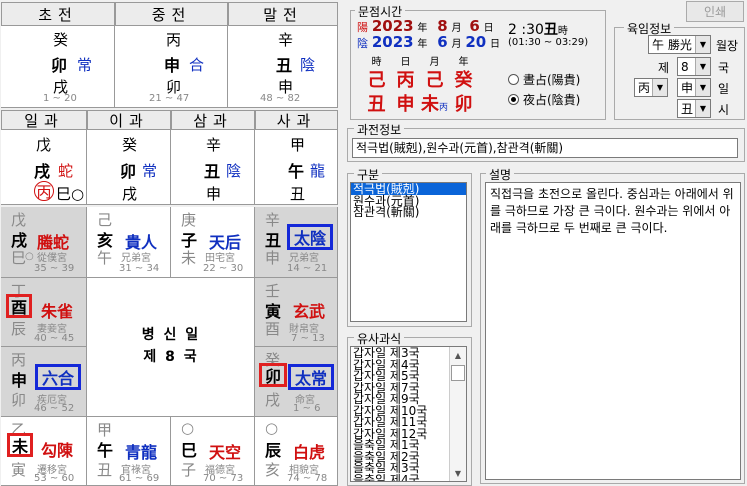 This screenshot has width=747, height=486. Describe the element at coordinates (296, 382) in the screenshot. I see `palace-cell: 癸 卯 太常 戌 命宮 1 ~ 6` at that location.